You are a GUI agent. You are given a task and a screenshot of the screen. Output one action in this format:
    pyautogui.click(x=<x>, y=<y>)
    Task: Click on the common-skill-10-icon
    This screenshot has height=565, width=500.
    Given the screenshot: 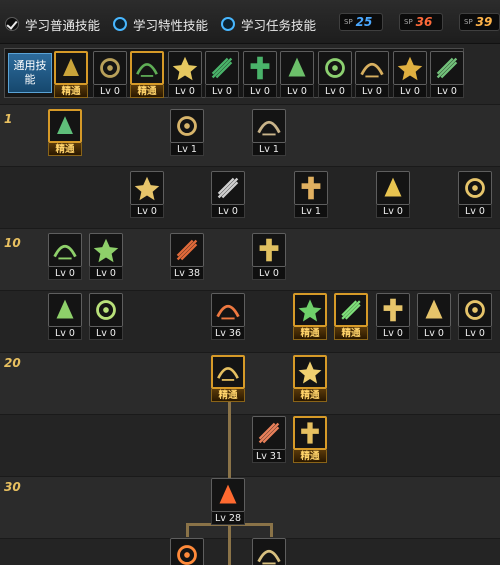 What is the action you would take?
    pyautogui.click(x=410, y=68)
    